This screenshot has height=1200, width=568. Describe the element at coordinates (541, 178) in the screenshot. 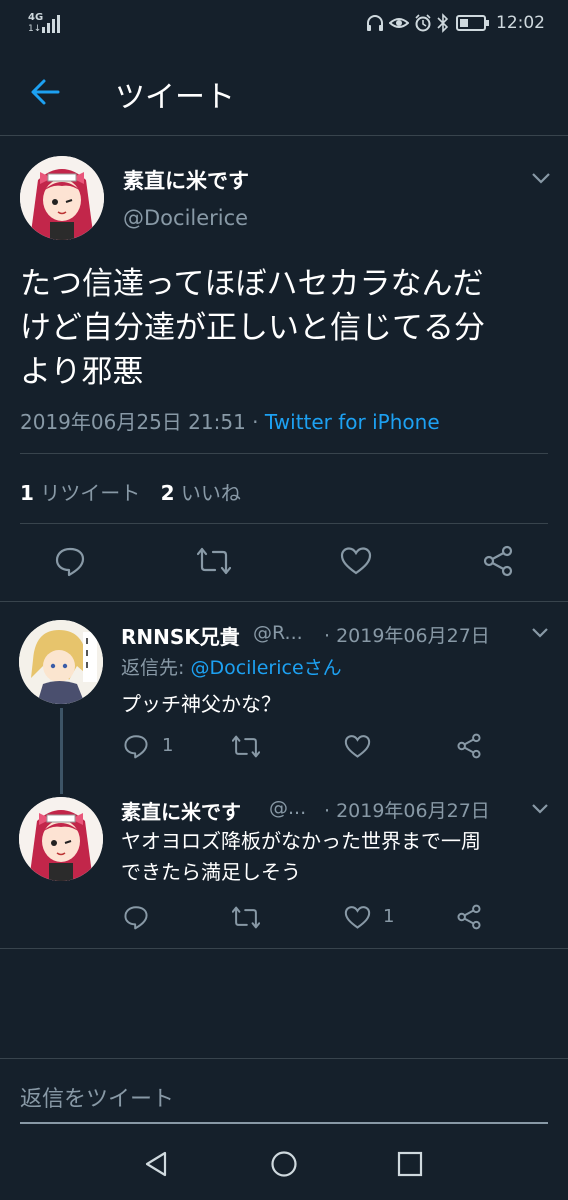

I see `main-tweet-menu-chevron-icon` at that location.